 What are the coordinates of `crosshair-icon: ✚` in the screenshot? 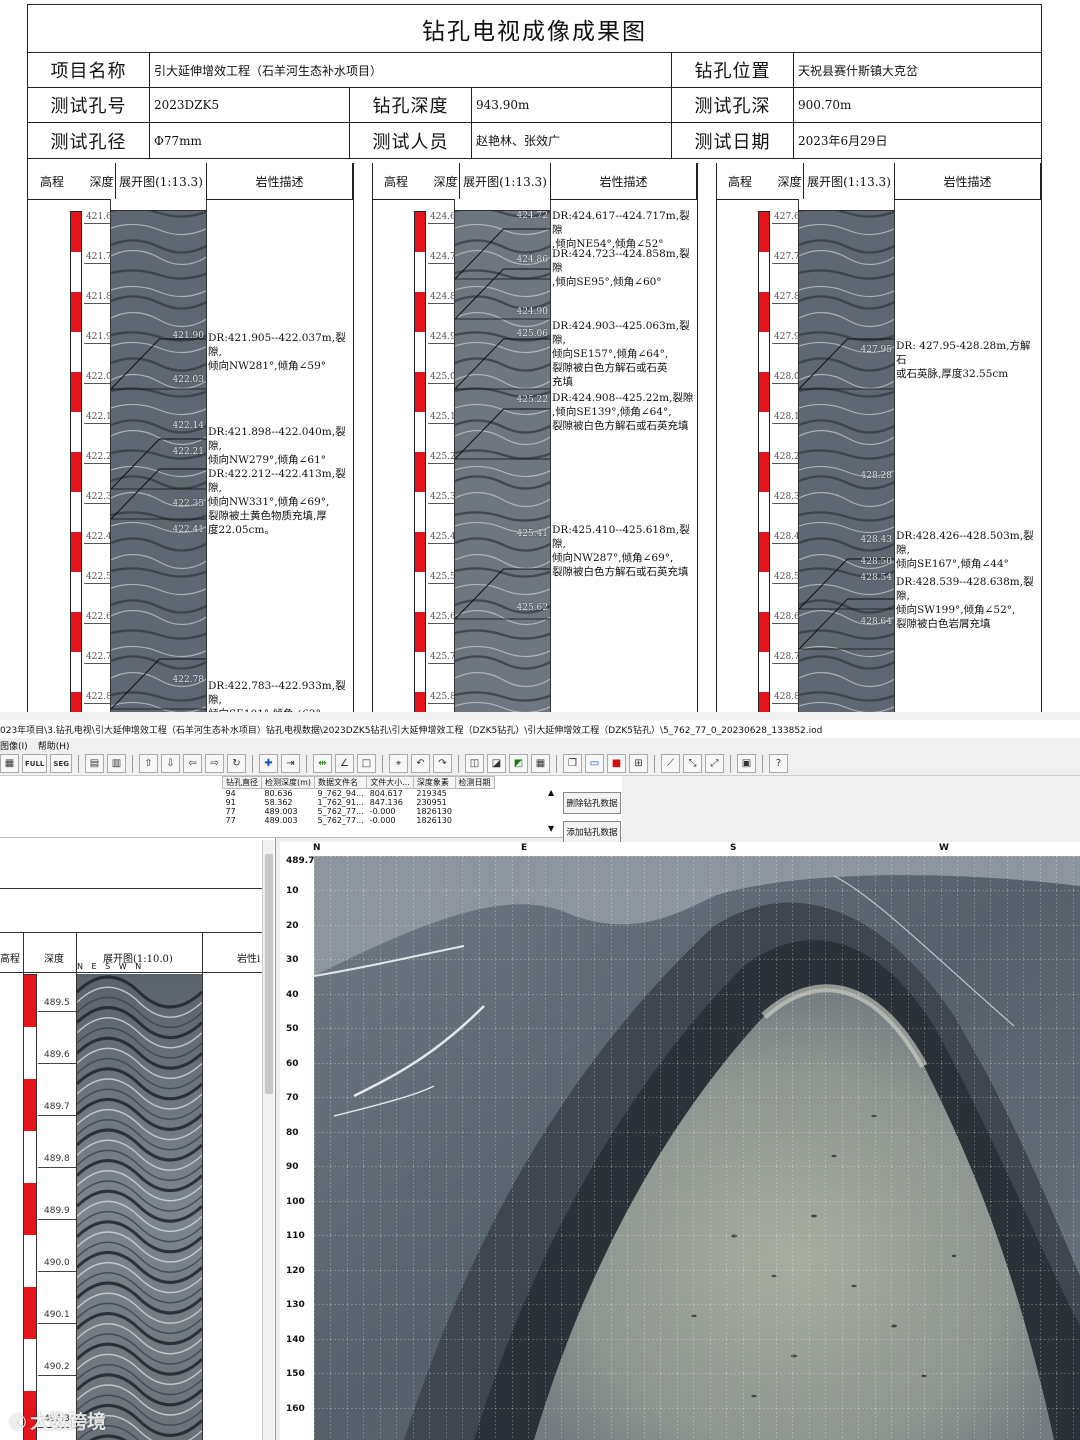 It's located at (268, 763).